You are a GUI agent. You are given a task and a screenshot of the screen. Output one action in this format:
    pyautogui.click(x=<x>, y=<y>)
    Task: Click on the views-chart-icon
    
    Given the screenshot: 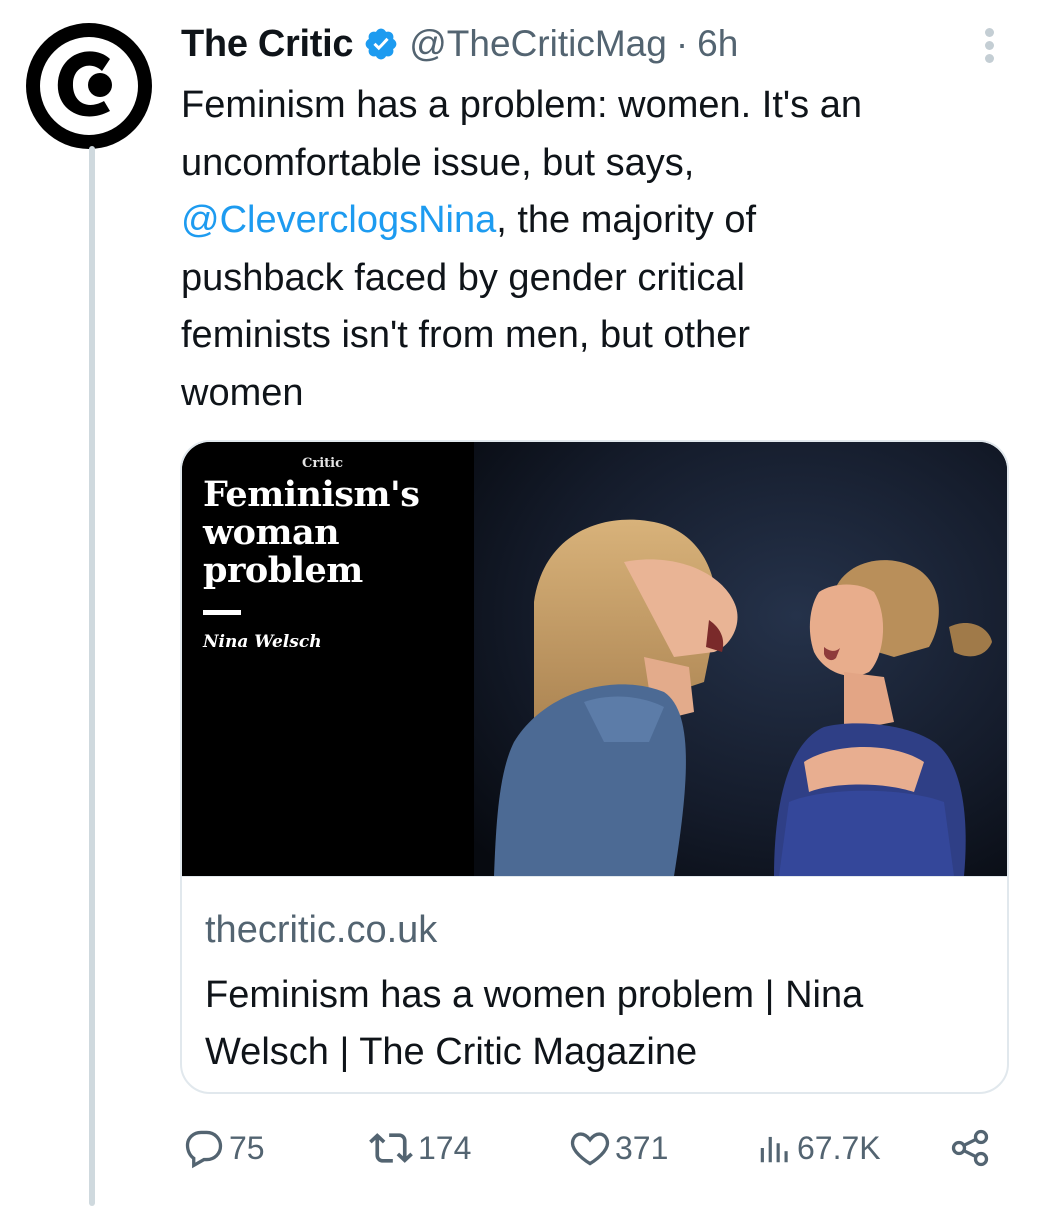 What is the action you would take?
    pyautogui.click(x=774, y=1149)
    